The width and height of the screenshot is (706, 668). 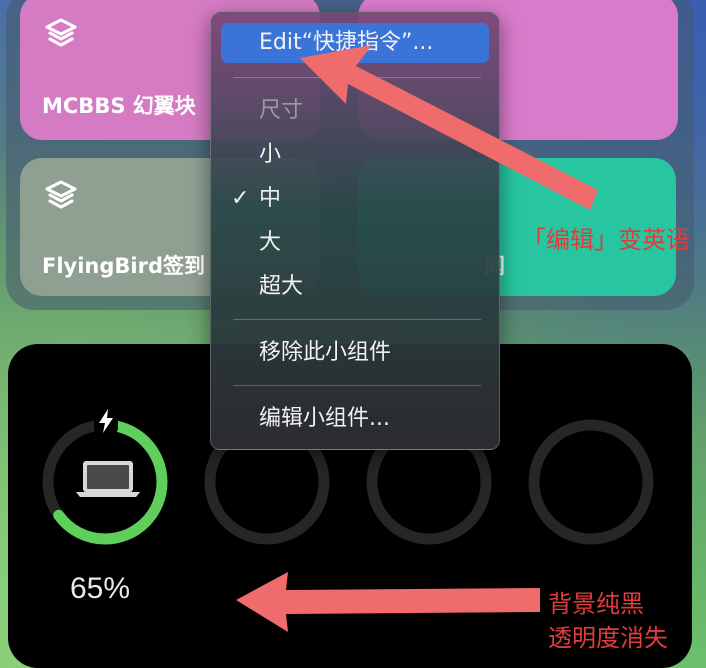 I want to click on annotation-edit-note: 「编辑」变英语, so click(x=606, y=240).